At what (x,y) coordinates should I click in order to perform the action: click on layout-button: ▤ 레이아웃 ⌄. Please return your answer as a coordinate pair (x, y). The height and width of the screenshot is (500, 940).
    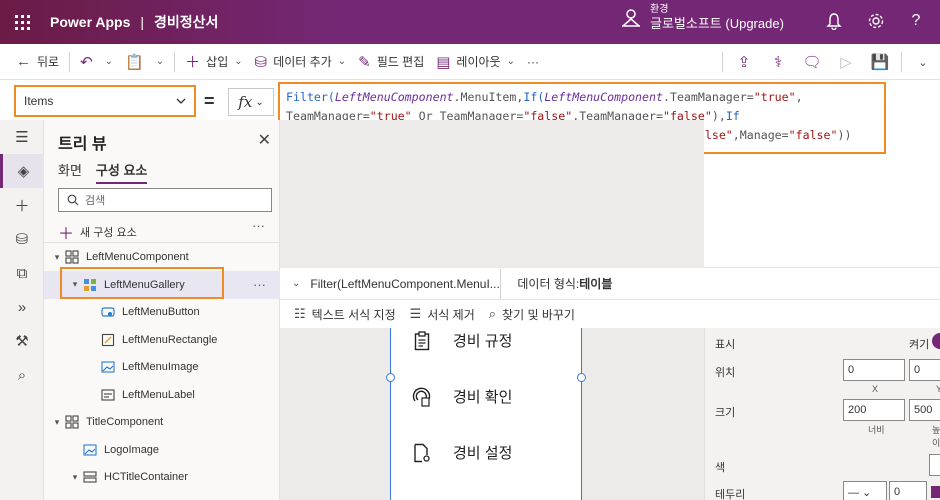
    Looking at the image, I should click on (475, 62).